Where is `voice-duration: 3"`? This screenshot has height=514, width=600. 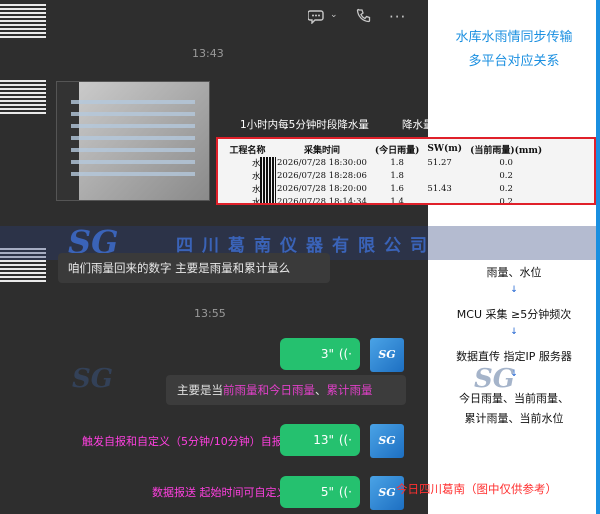
voice-duration: 3" is located at coordinates (327, 354).